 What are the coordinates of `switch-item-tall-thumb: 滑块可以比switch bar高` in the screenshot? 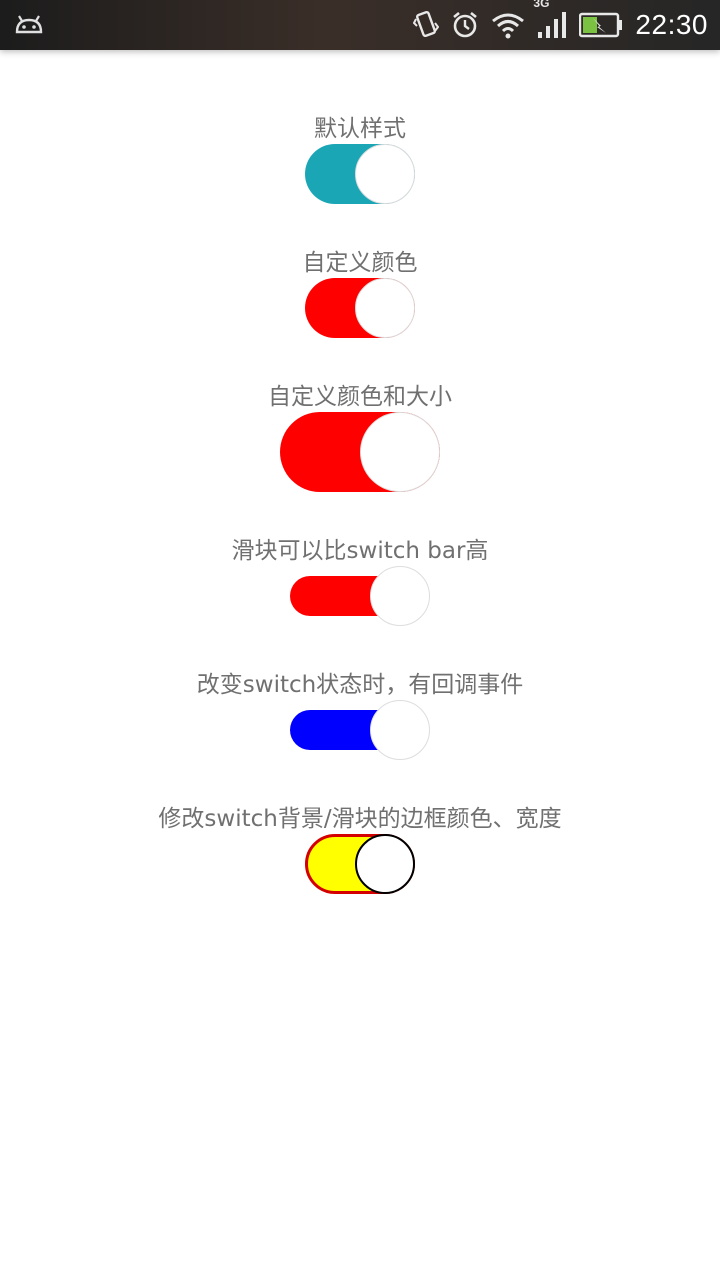 It's located at (360, 581).